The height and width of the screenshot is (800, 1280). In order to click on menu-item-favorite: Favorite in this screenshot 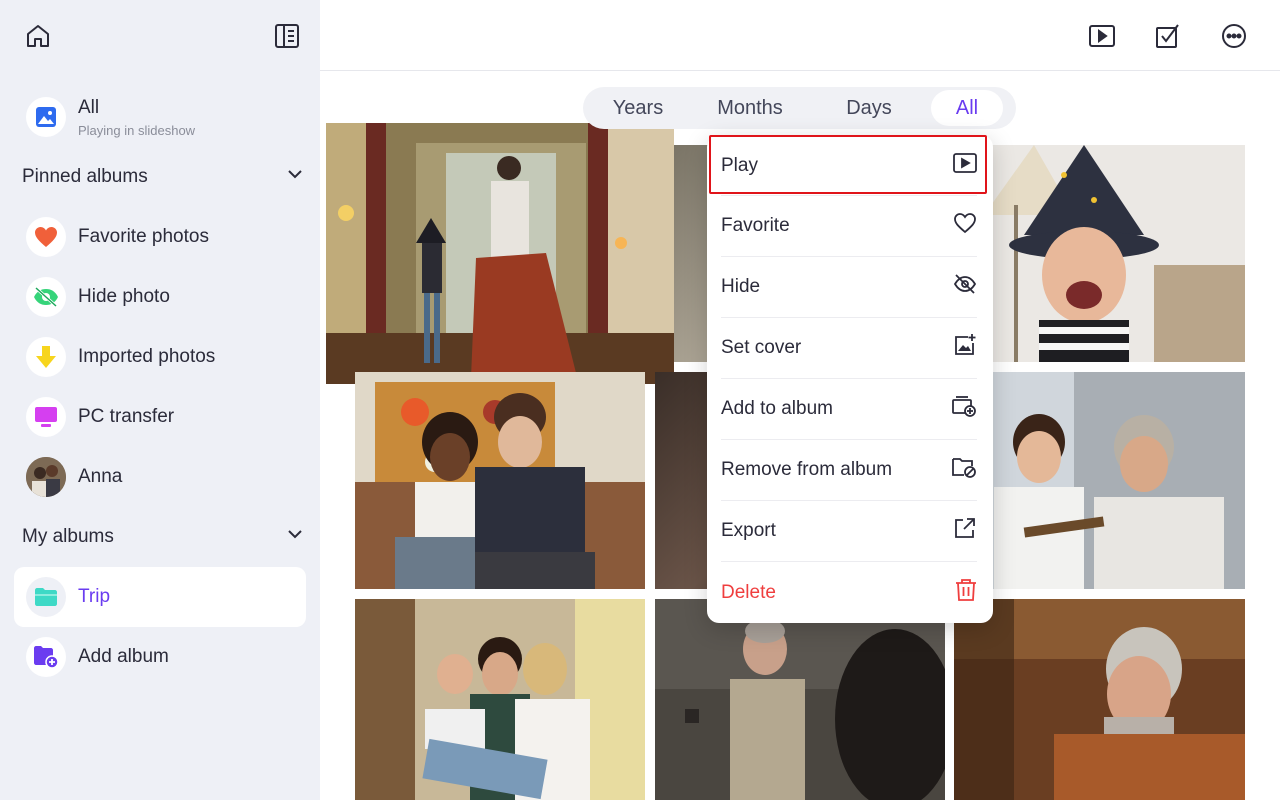, I will do `click(849, 226)`.